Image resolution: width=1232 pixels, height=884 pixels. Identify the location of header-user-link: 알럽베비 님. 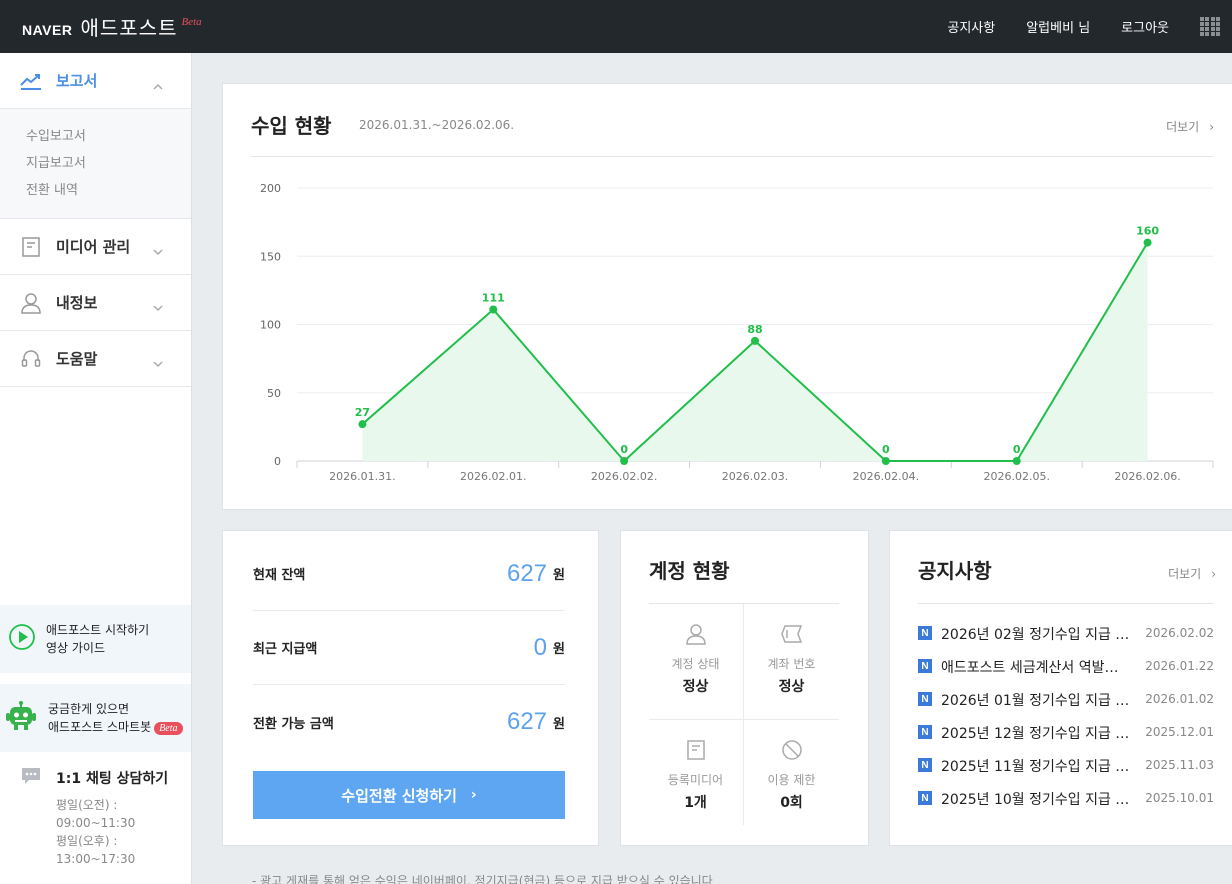
(1058, 26).